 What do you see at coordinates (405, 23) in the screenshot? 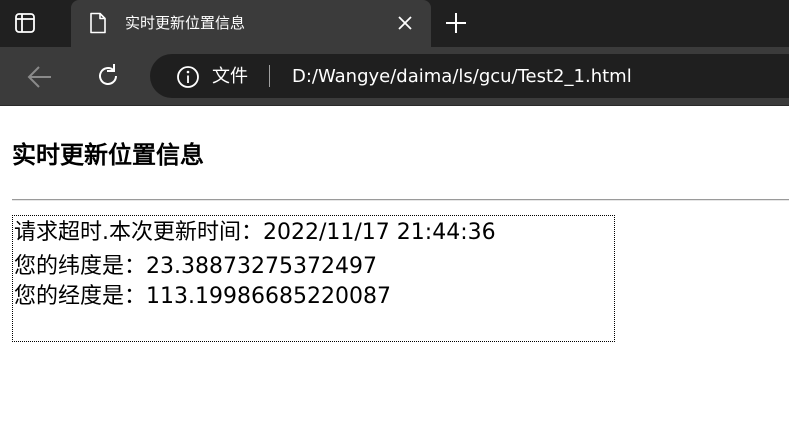
I see `close-icon` at bounding box center [405, 23].